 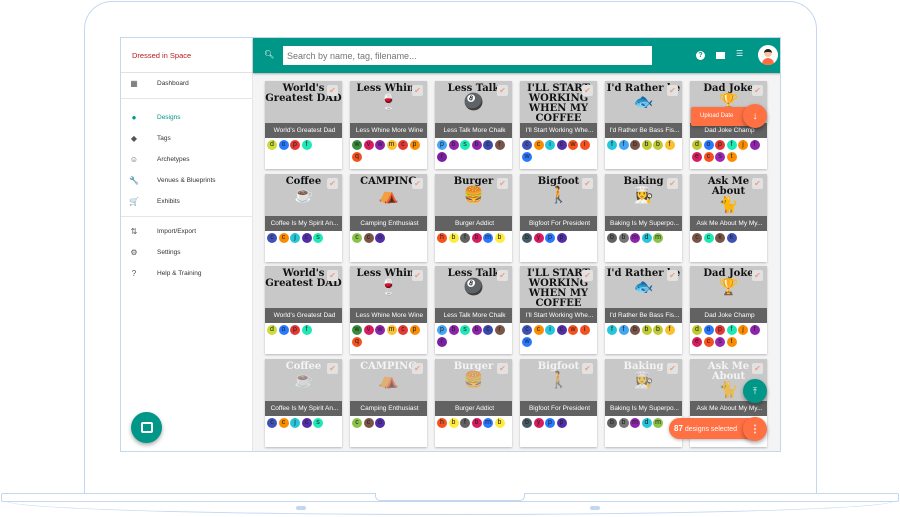 I want to click on tag-badge: t, so click(x=731, y=341).